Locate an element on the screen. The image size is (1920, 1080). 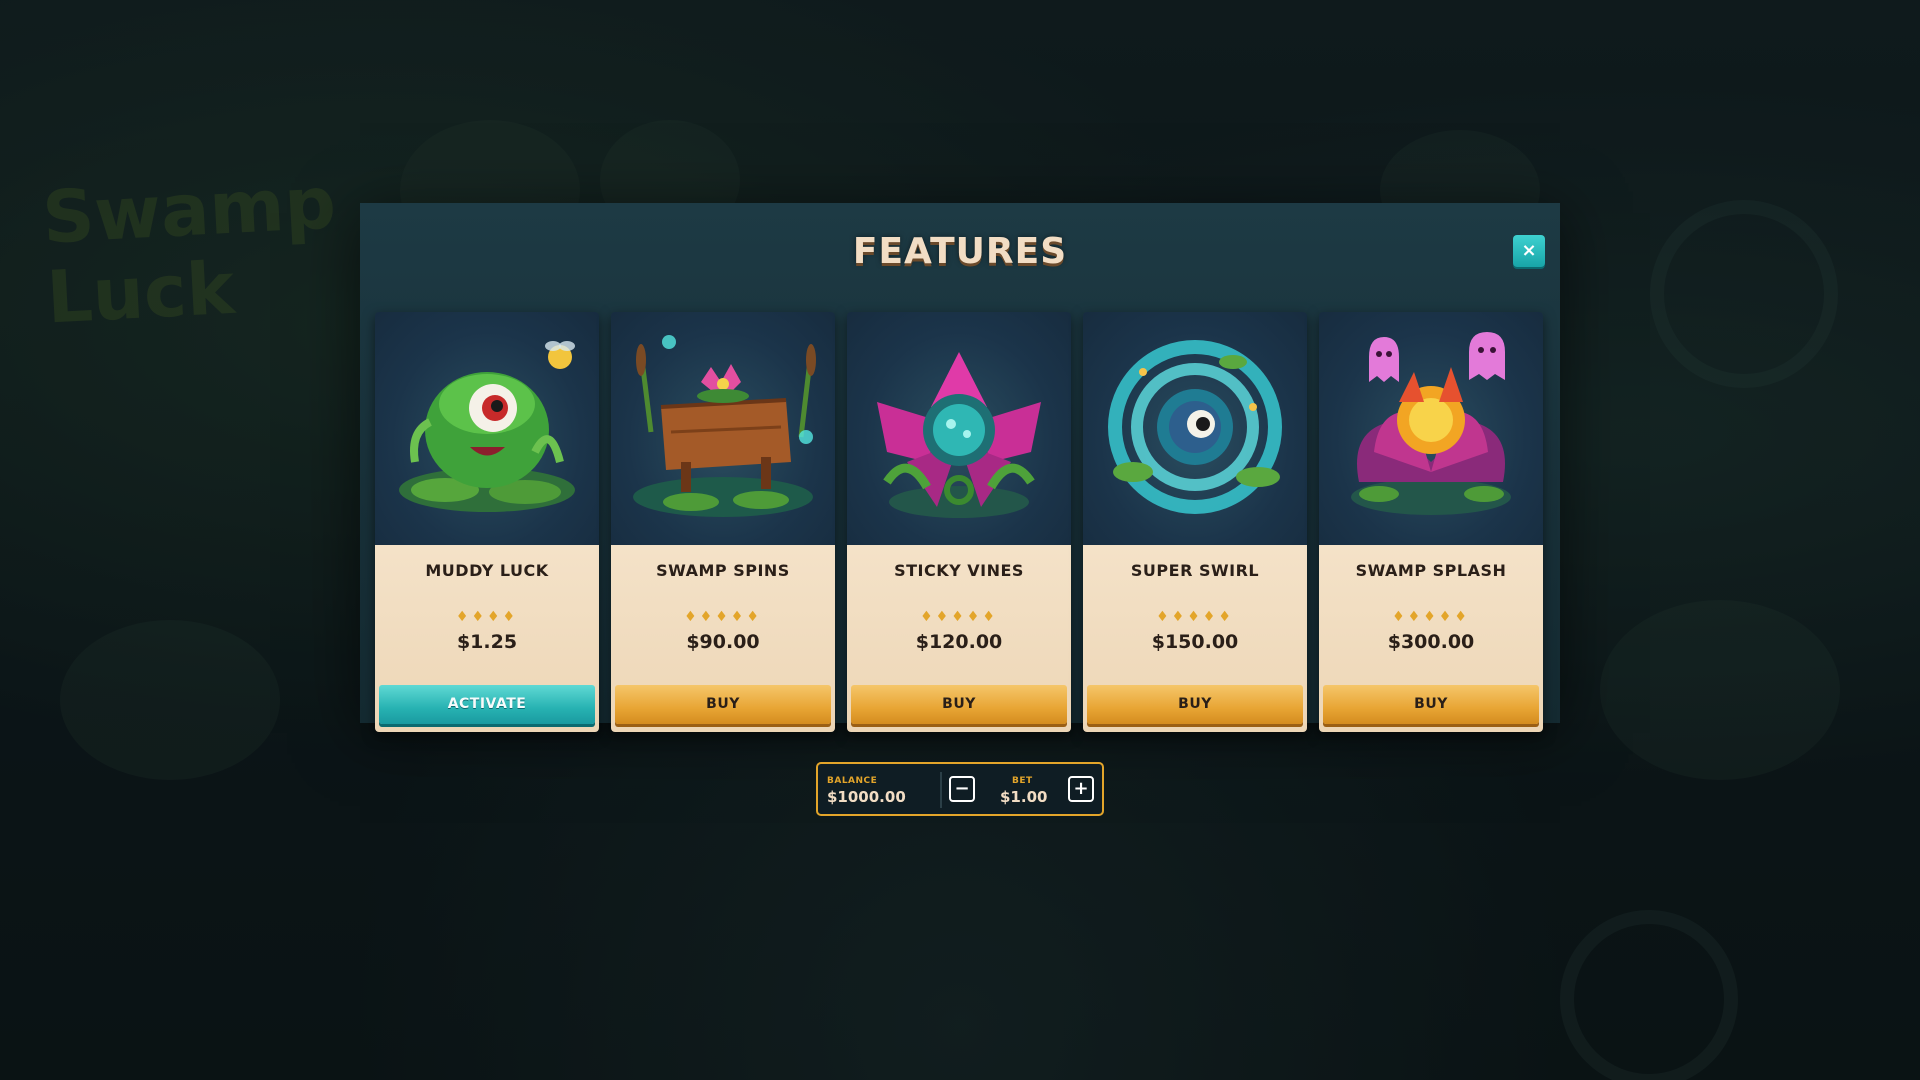
activate-button: ACTIVATE is located at coordinates (487, 704).